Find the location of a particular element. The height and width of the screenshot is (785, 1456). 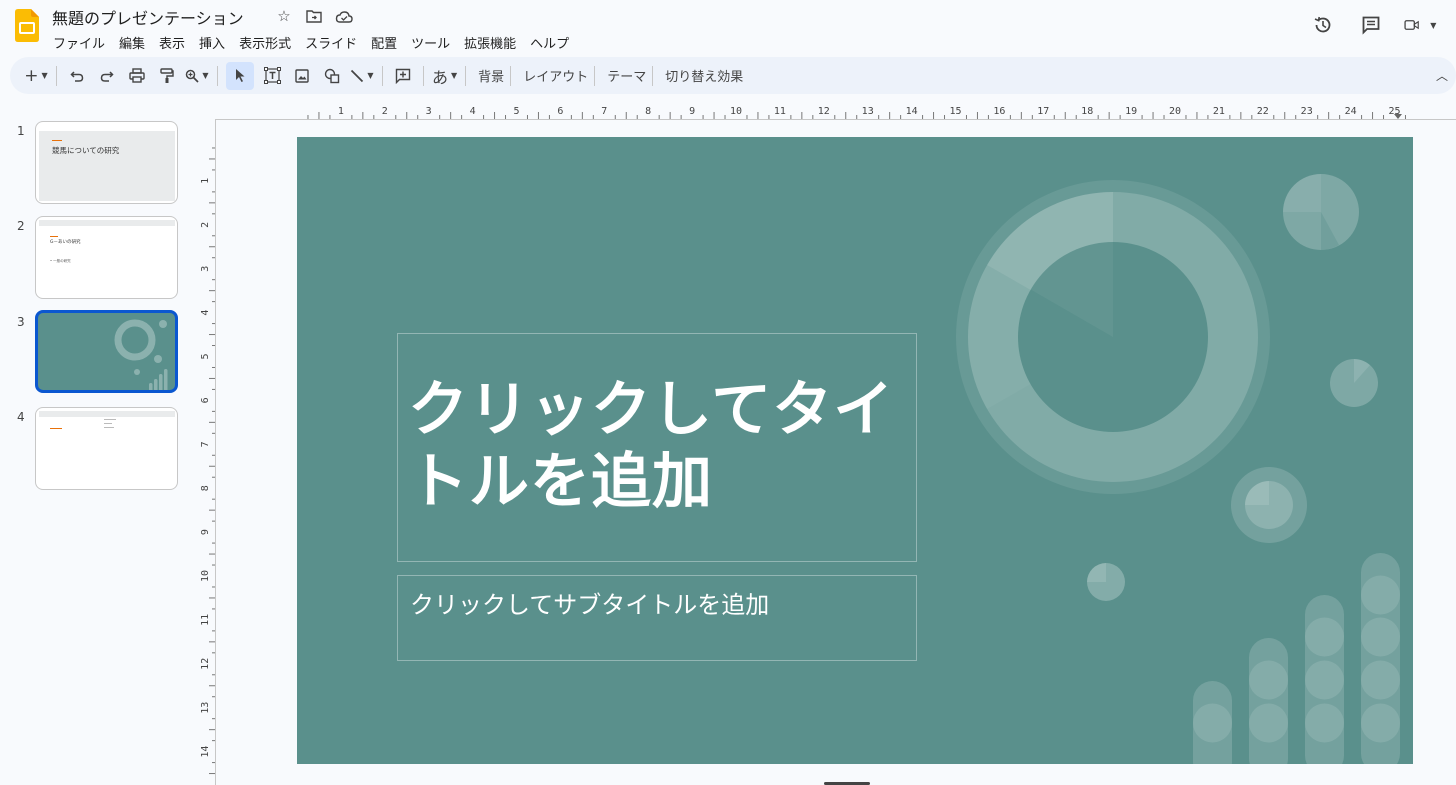

menu-bar: ファイル 編集 表示 挿入 表示形式 スライド 配置 ツール 拡張機能 ヘルプ is located at coordinates (311, 42).